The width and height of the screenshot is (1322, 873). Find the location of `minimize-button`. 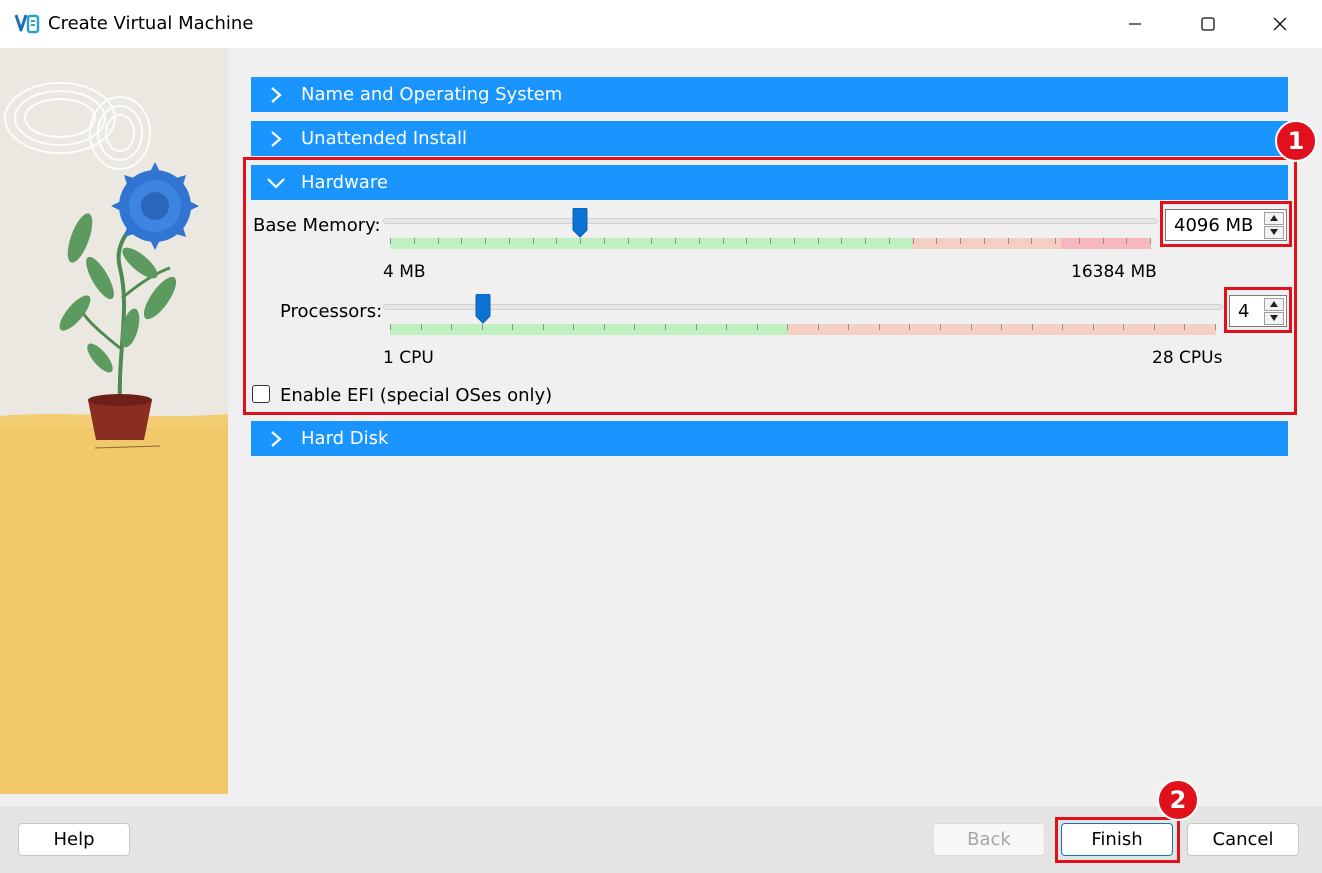

minimize-button is located at coordinates (1135, 24).